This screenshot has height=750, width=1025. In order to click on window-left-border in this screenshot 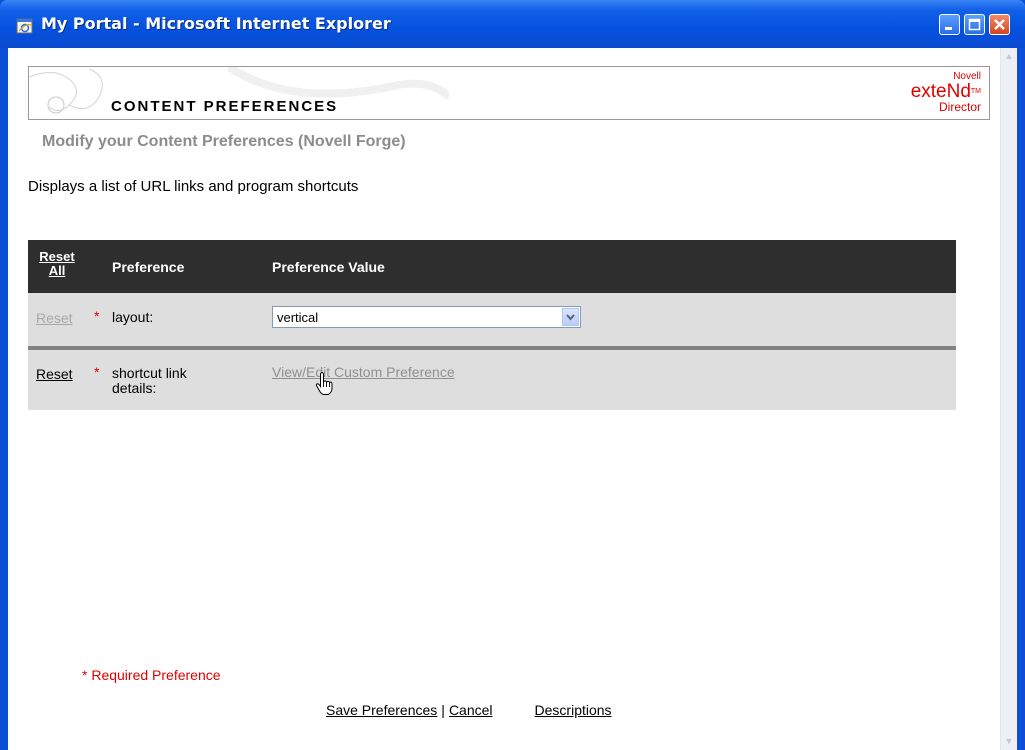, I will do `click(4, 399)`.